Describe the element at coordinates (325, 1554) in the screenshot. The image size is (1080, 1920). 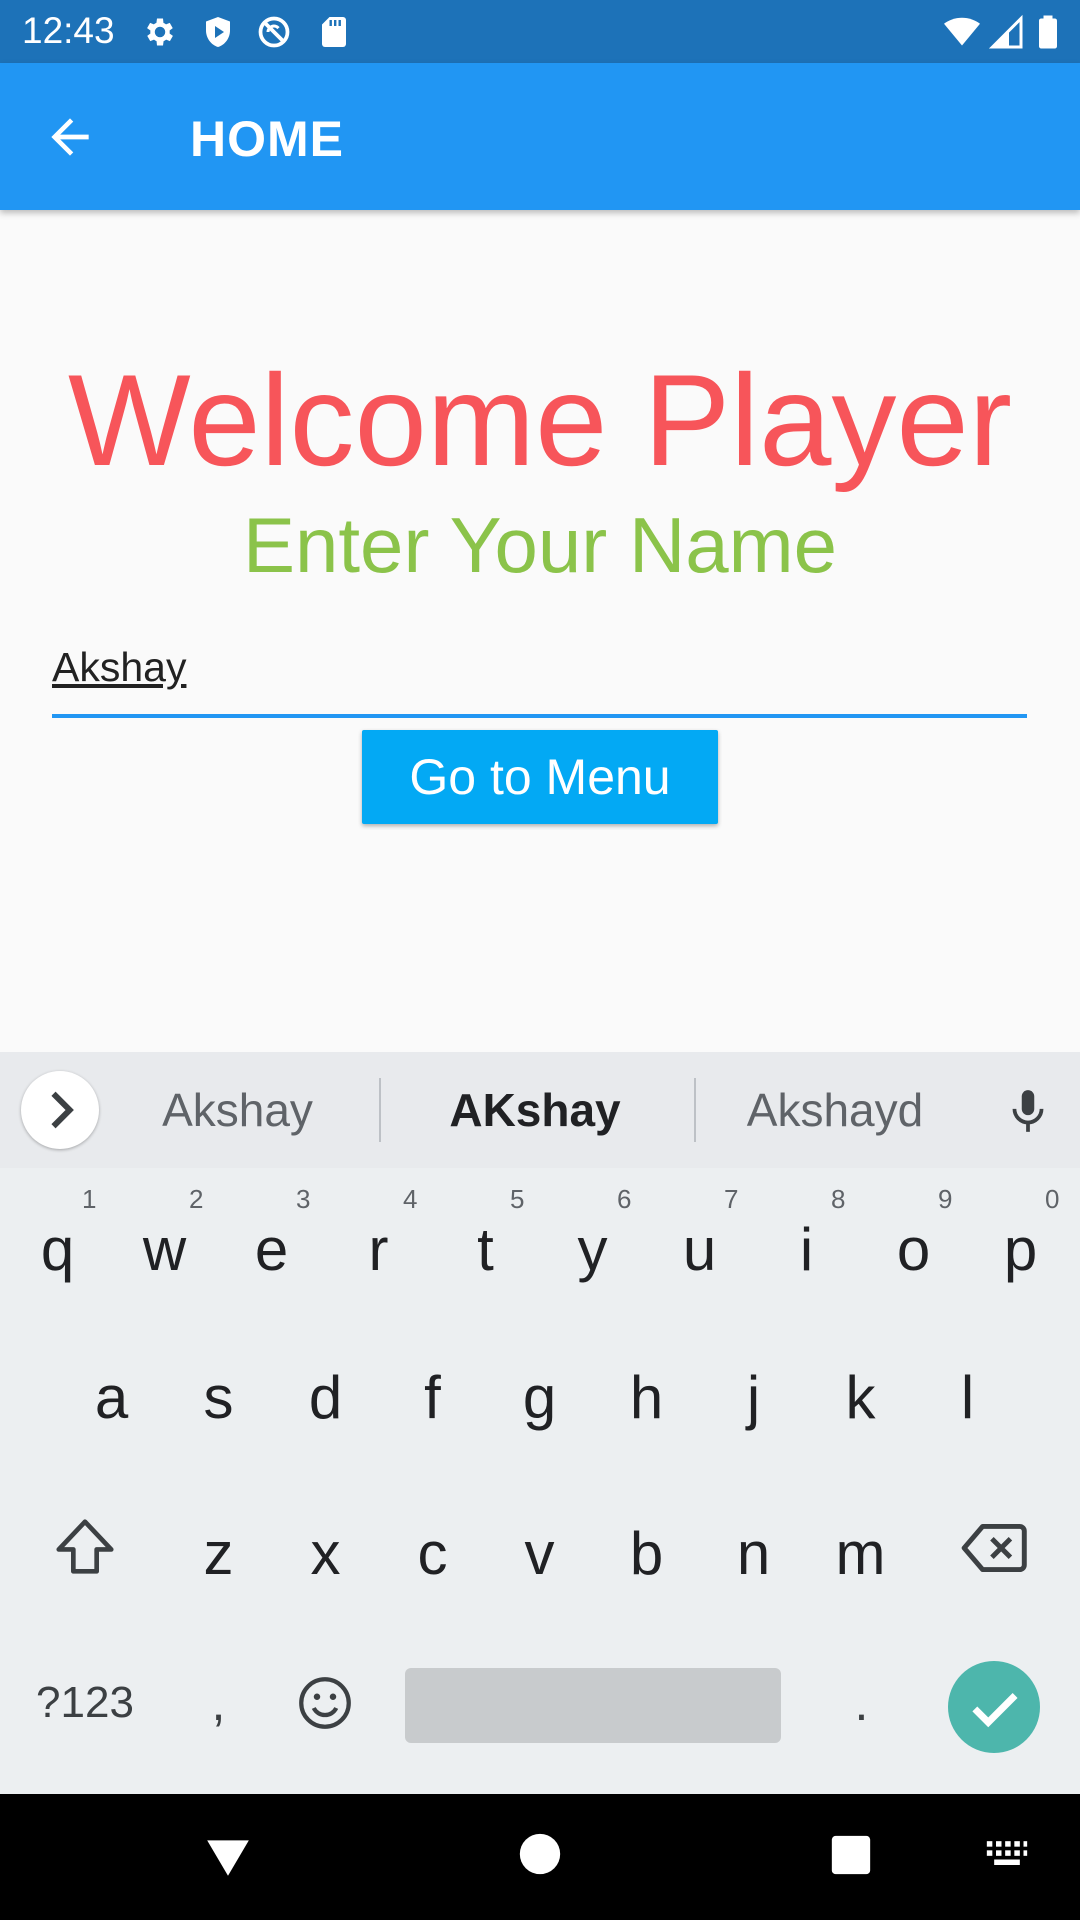
I see `key-x: x` at that location.